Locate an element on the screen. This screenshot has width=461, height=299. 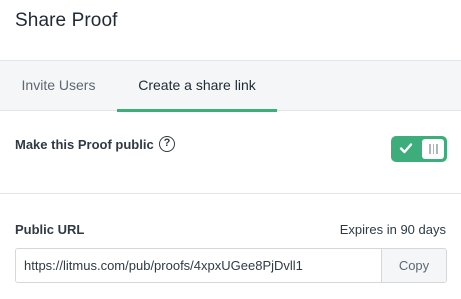
tab-create-share-link-label: Create a share link is located at coordinates (197, 85).